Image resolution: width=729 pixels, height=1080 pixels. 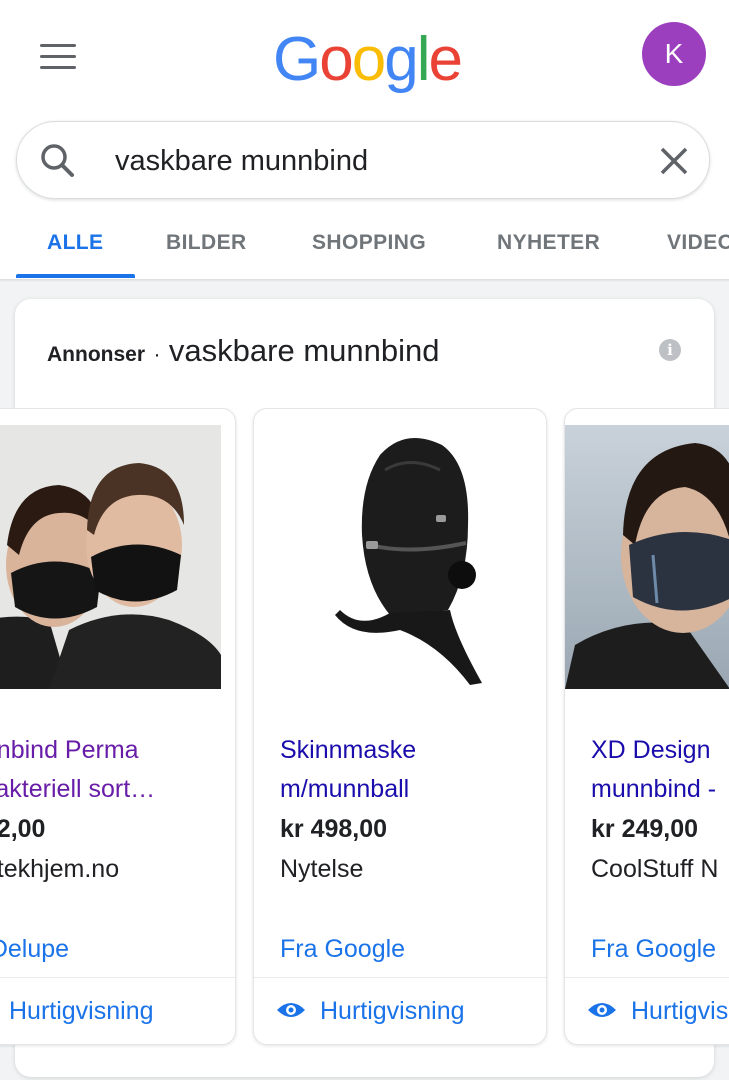 I want to click on tabs-shadow, so click(x=364, y=280).